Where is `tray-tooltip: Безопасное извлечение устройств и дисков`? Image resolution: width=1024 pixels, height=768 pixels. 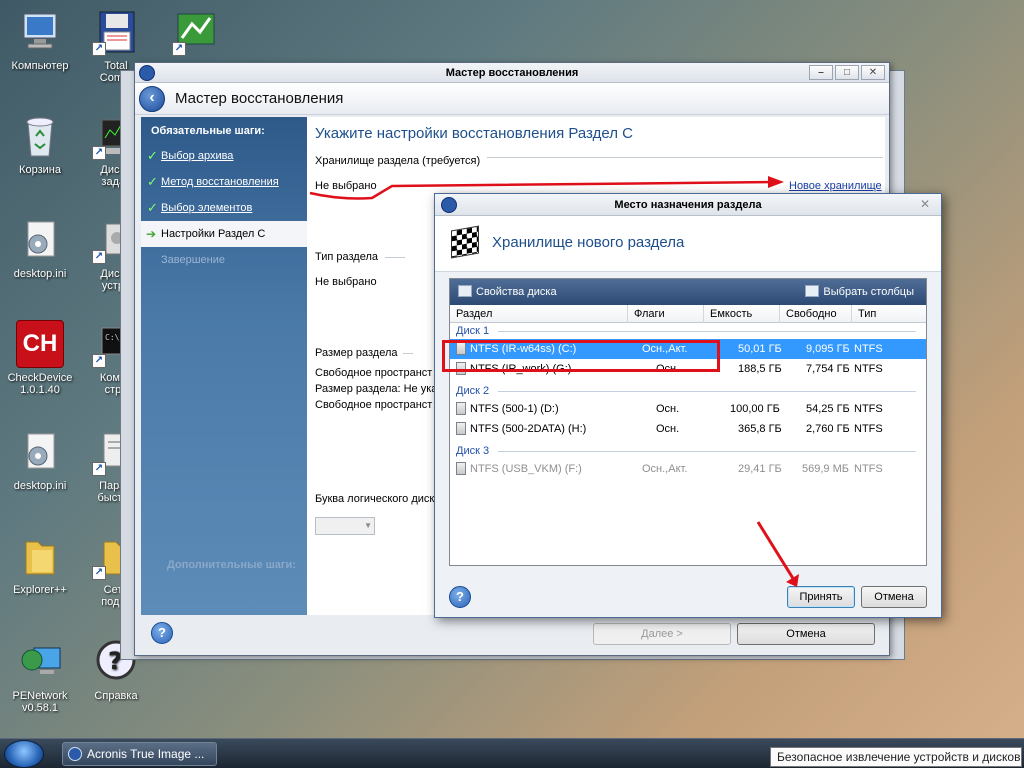
tray-tooltip: Безопасное извлечение устройств и дисков is located at coordinates (896, 757).